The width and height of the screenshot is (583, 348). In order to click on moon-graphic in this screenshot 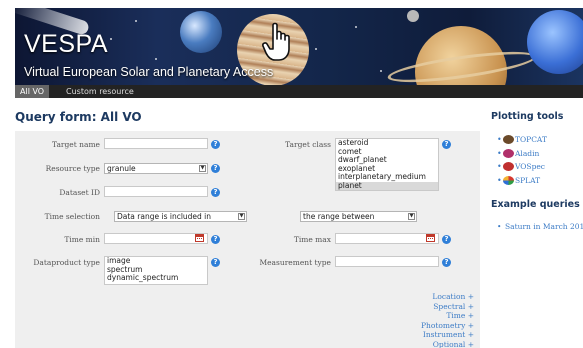, I will do `click(413, 16)`.